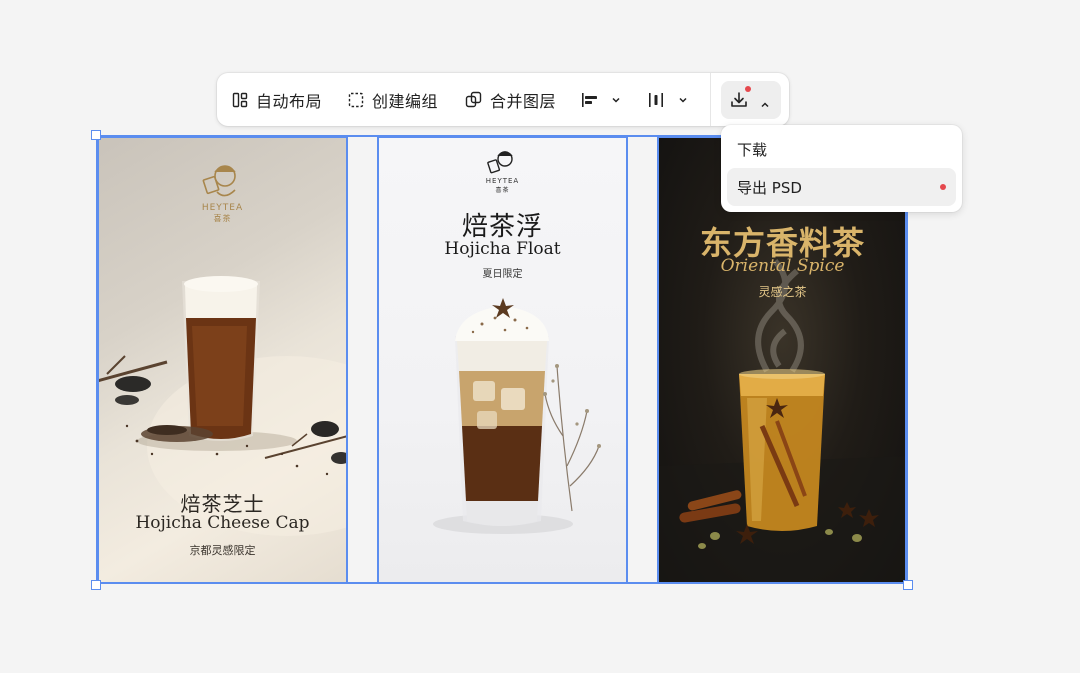 The height and width of the screenshot is (673, 1080). Describe the element at coordinates (473, 99) in the screenshot. I see `merge-layers-icon` at that location.